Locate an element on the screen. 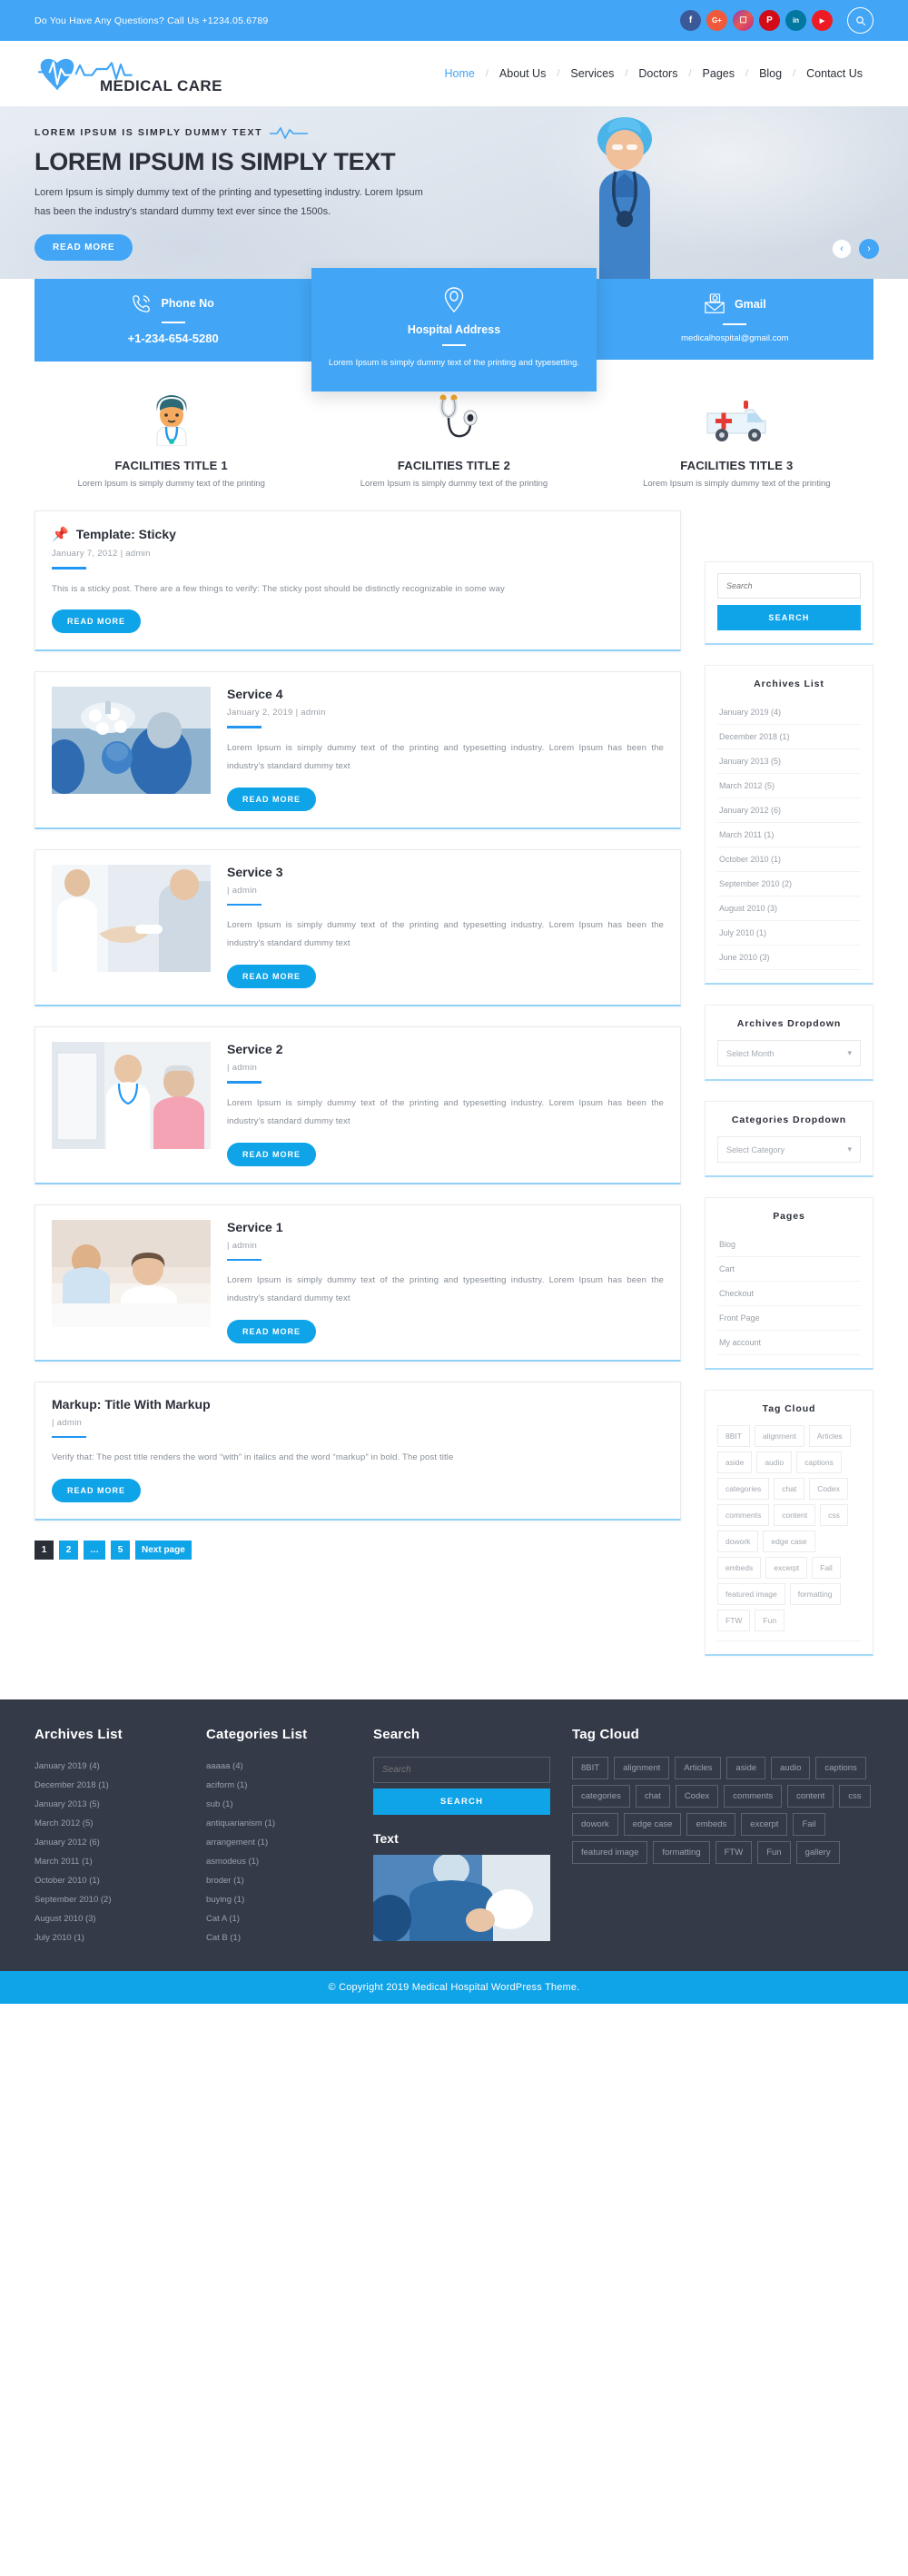  archives-dropdown-select: Select Month ▾ is located at coordinates (789, 1053).